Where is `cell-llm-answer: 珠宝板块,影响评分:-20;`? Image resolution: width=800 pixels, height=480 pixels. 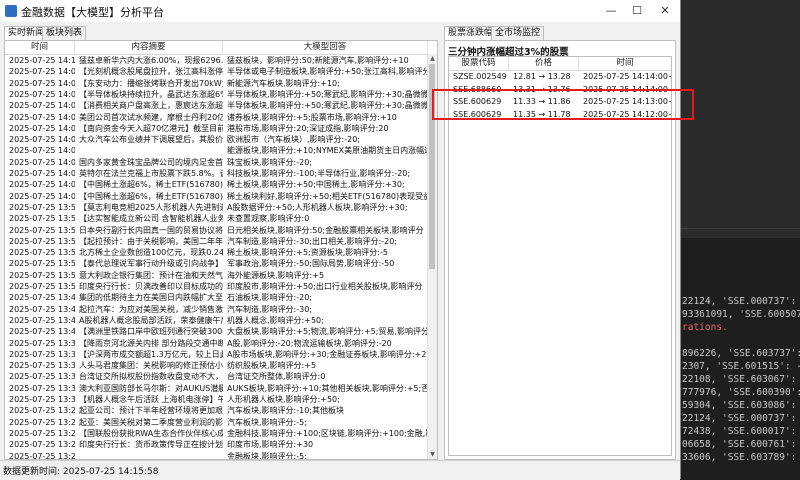 cell-llm-answer: 珠宝板块,影响评分:-20; is located at coordinates (269, 162).